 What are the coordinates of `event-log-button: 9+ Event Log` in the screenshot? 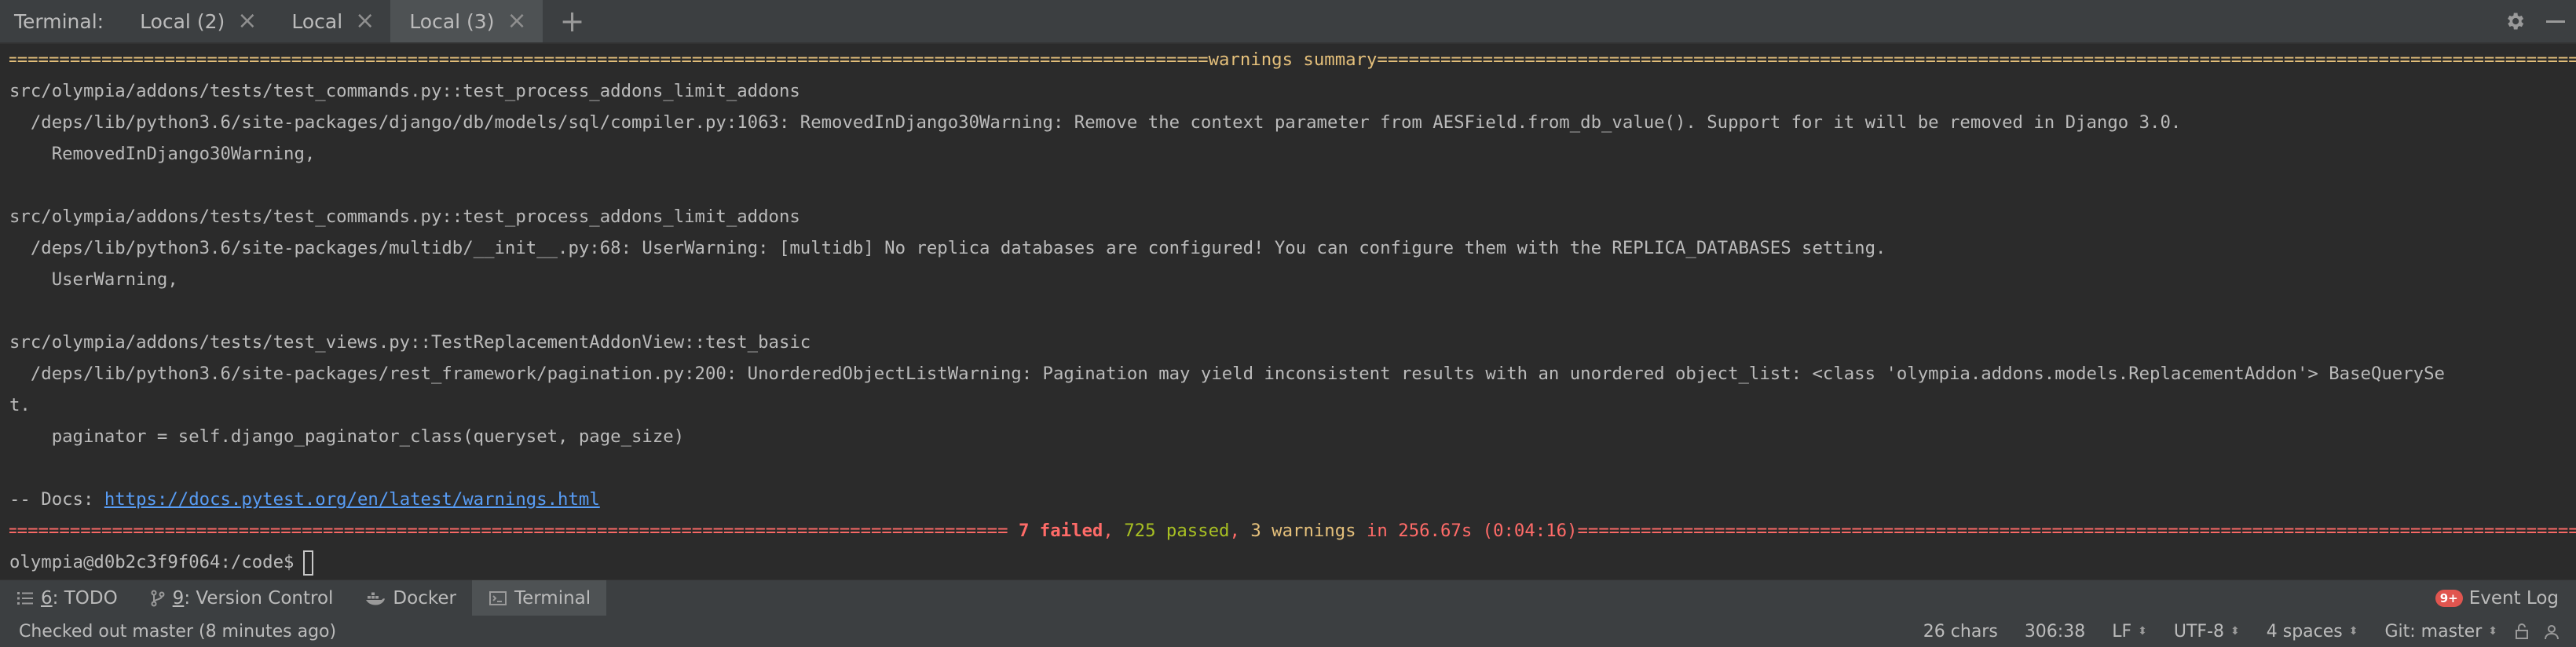 It's located at (2497, 598).